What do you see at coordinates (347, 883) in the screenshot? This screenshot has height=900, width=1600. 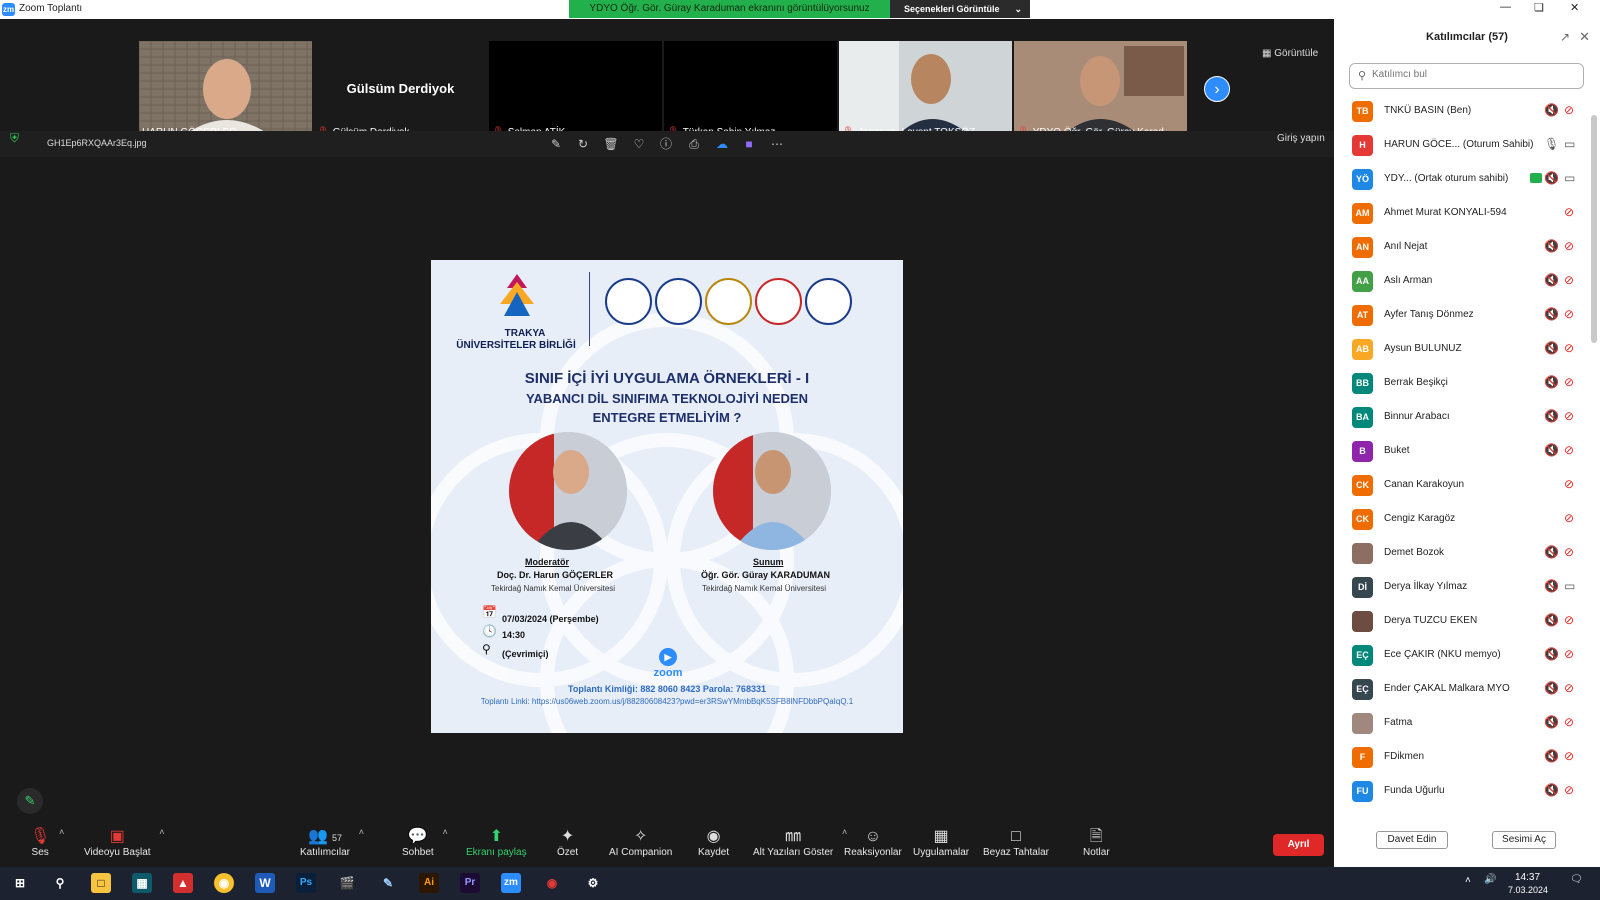 I see `movie-maker-icon: 🎬` at bounding box center [347, 883].